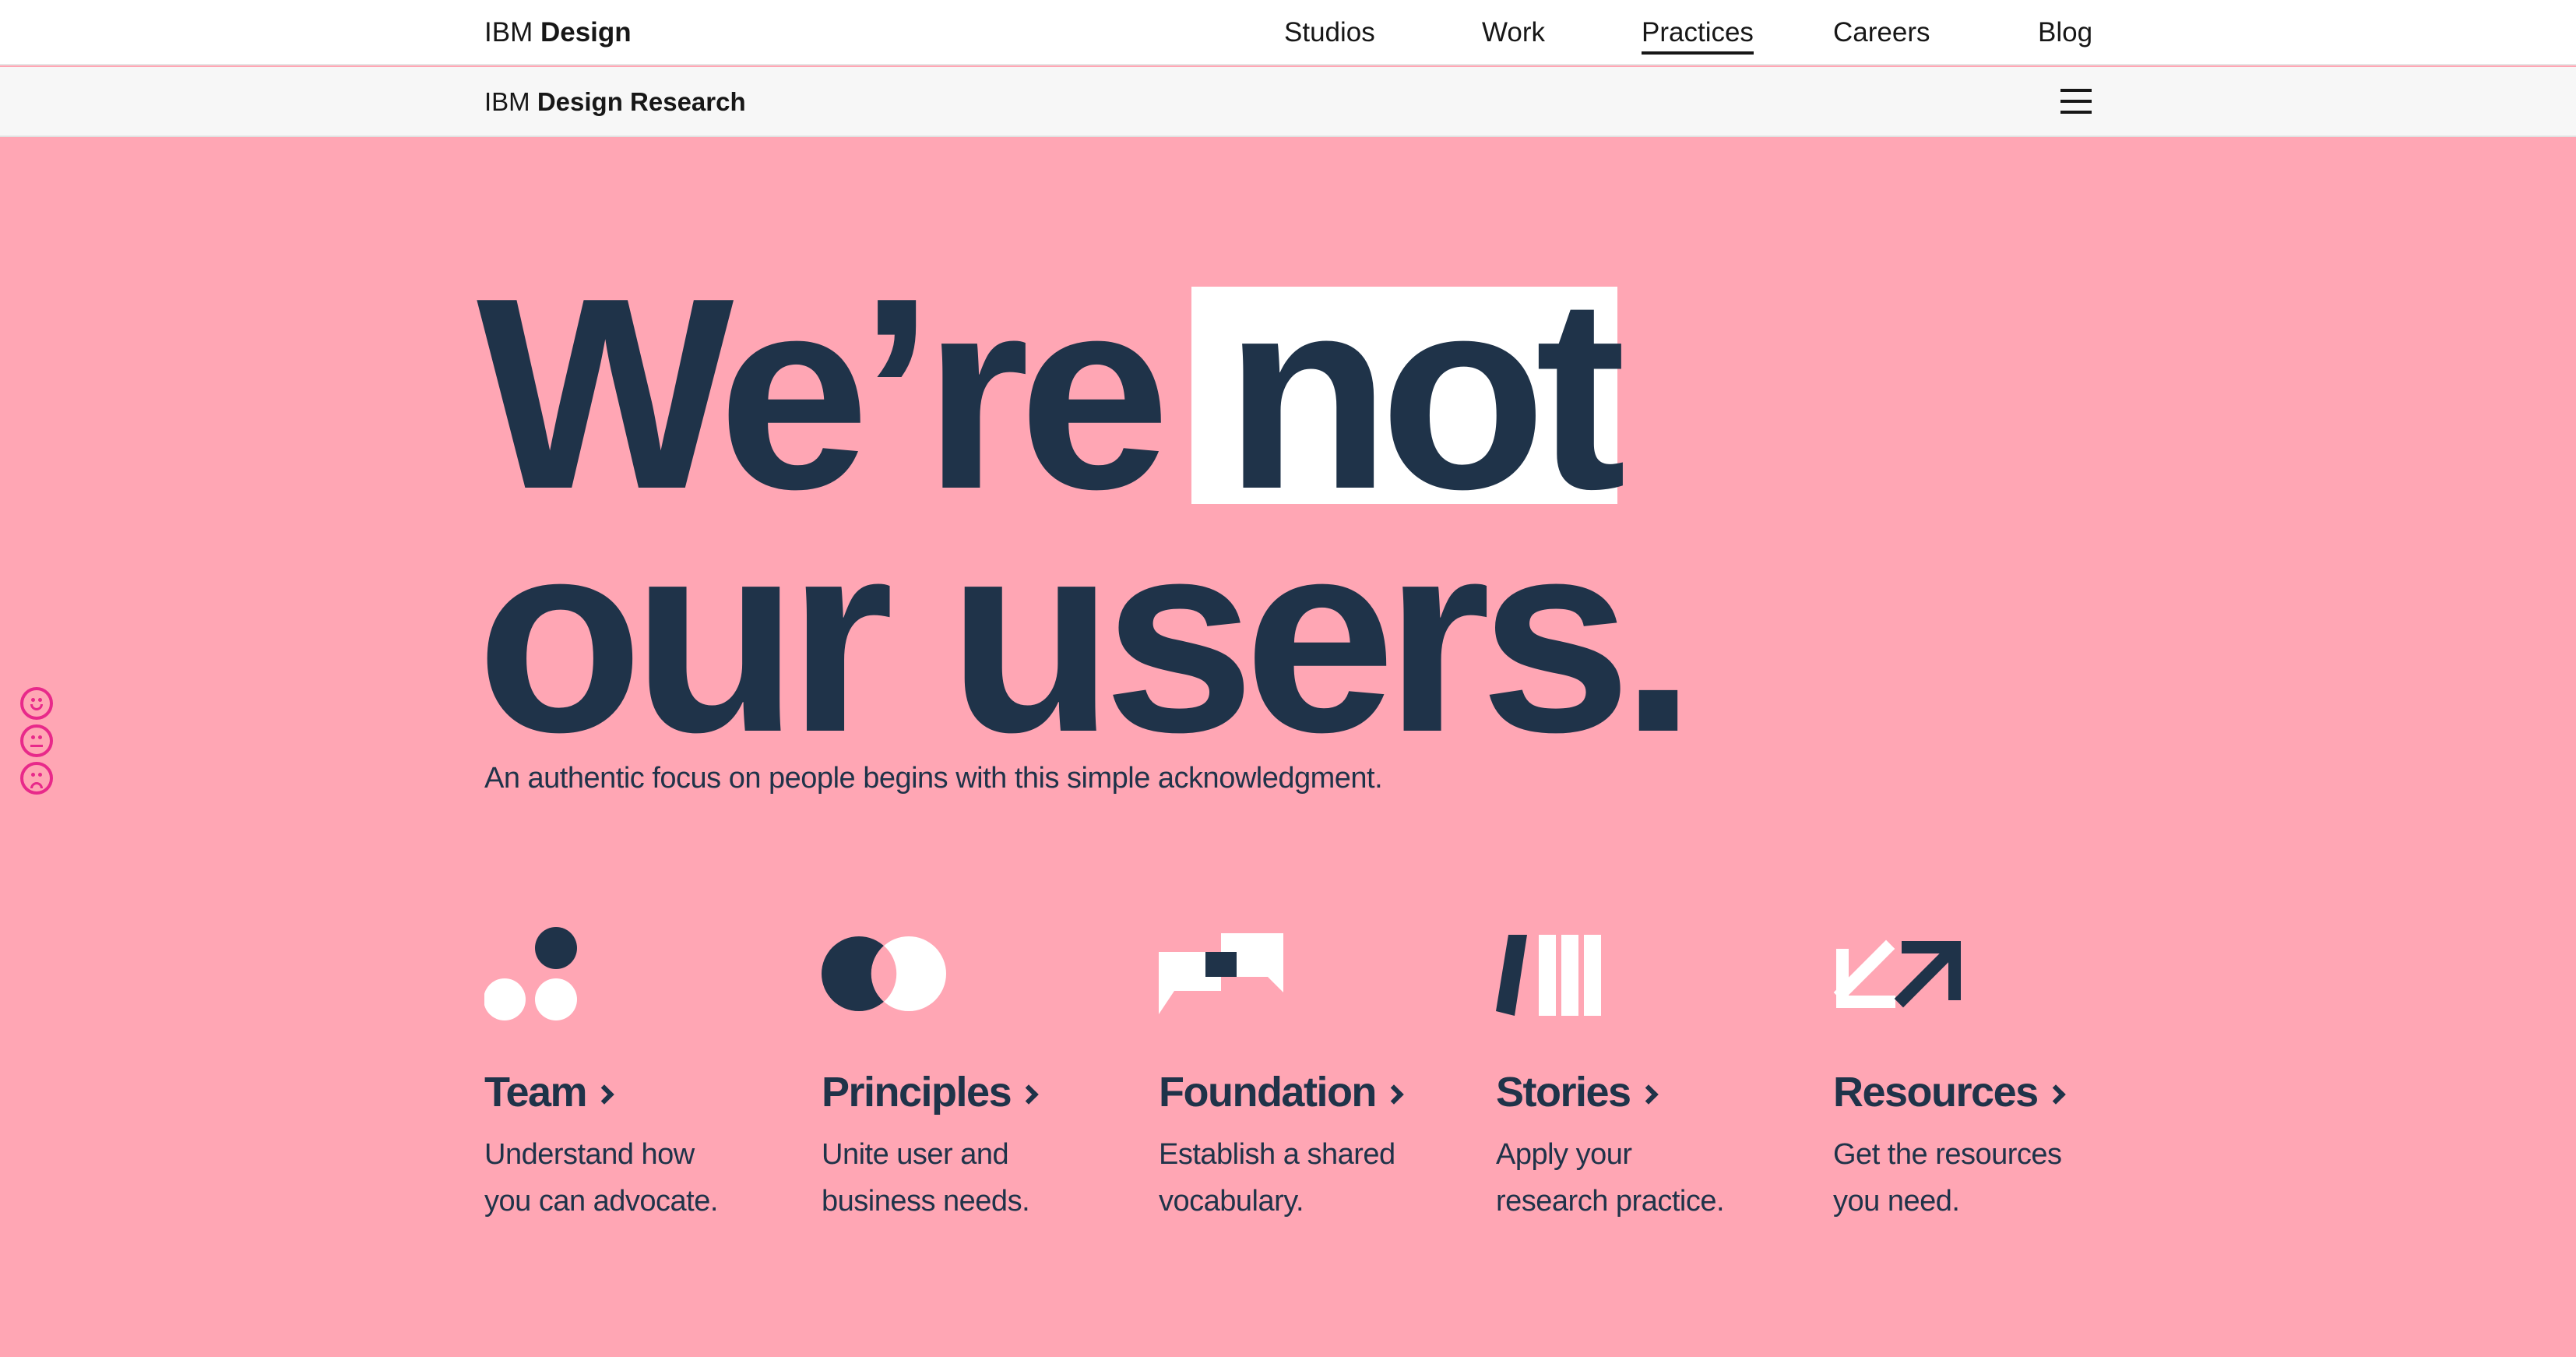 This screenshot has height=1357, width=2576. What do you see at coordinates (530, 973) in the screenshot?
I see `team-dots-icon` at bounding box center [530, 973].